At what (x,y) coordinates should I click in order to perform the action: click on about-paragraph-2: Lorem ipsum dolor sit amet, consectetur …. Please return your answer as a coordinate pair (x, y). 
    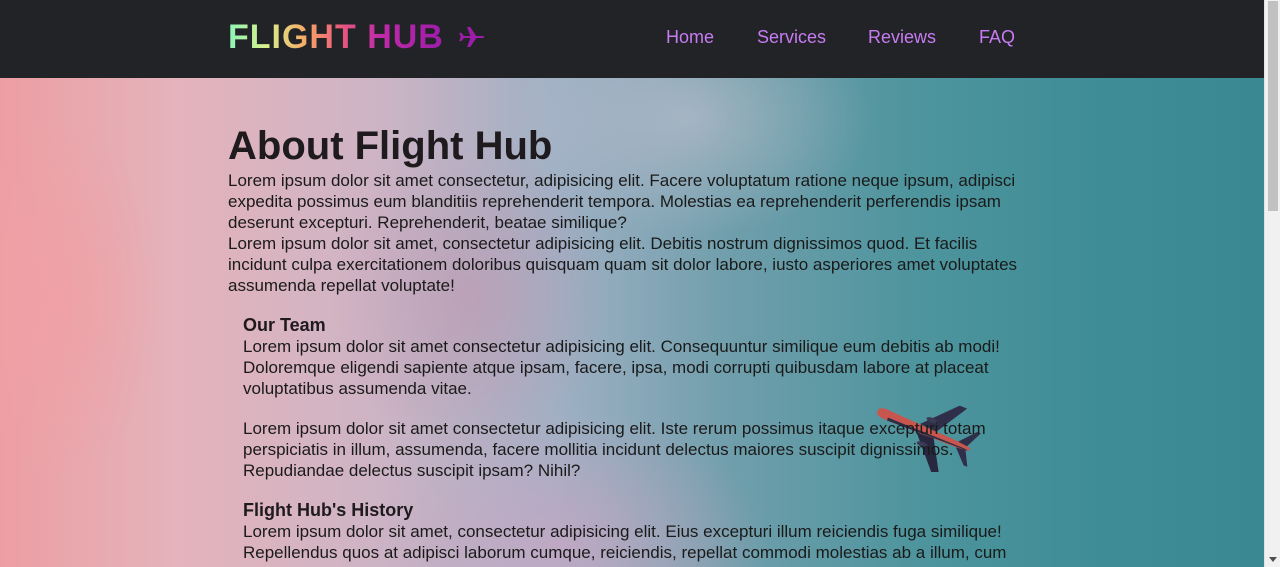
    Looking at the image, I should click on (623, 264).